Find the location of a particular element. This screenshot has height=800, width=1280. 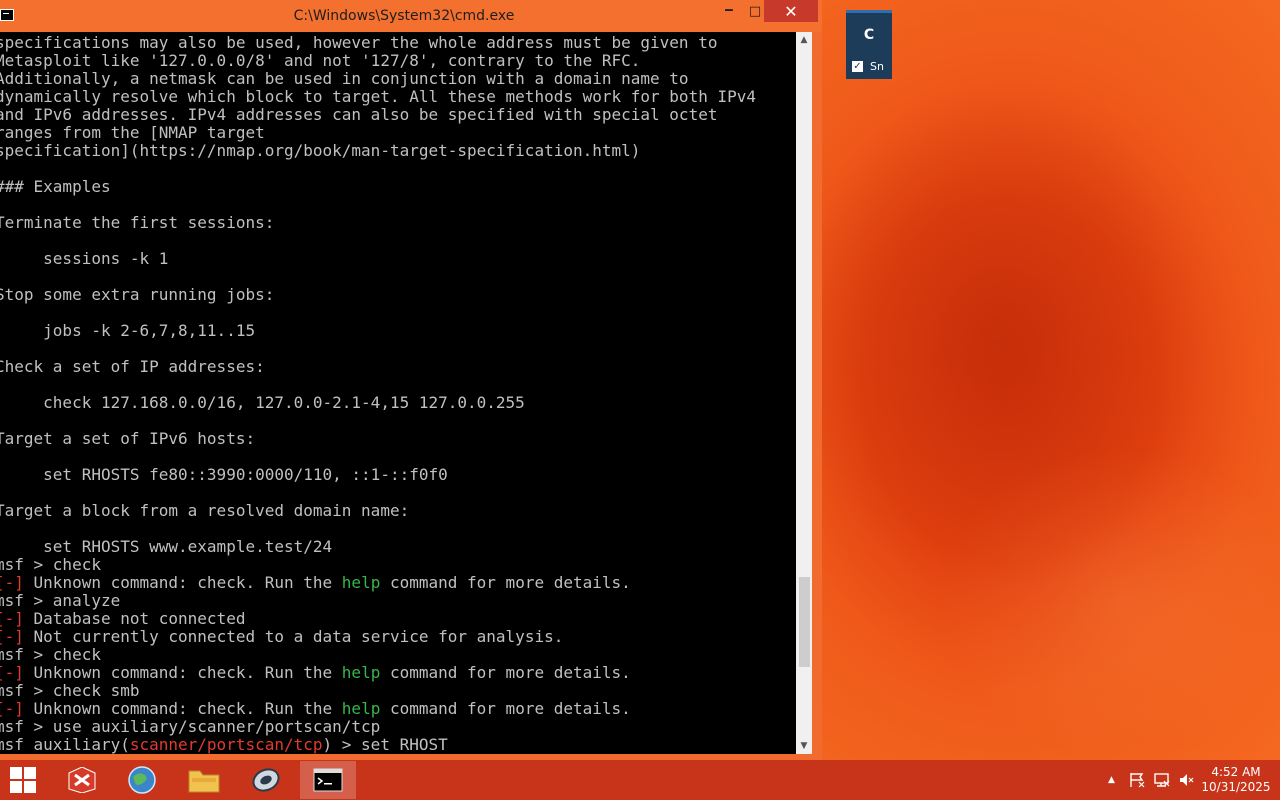

console-line: ranges from the [NMAP target is located at coordinates (378, 133).